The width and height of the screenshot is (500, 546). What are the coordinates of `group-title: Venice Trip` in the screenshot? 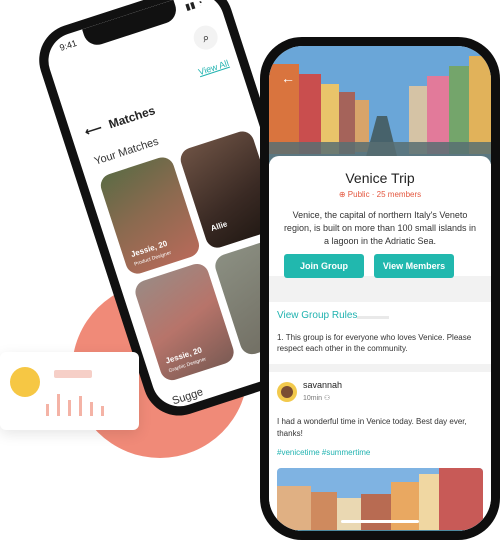 It's located at (380, 178).